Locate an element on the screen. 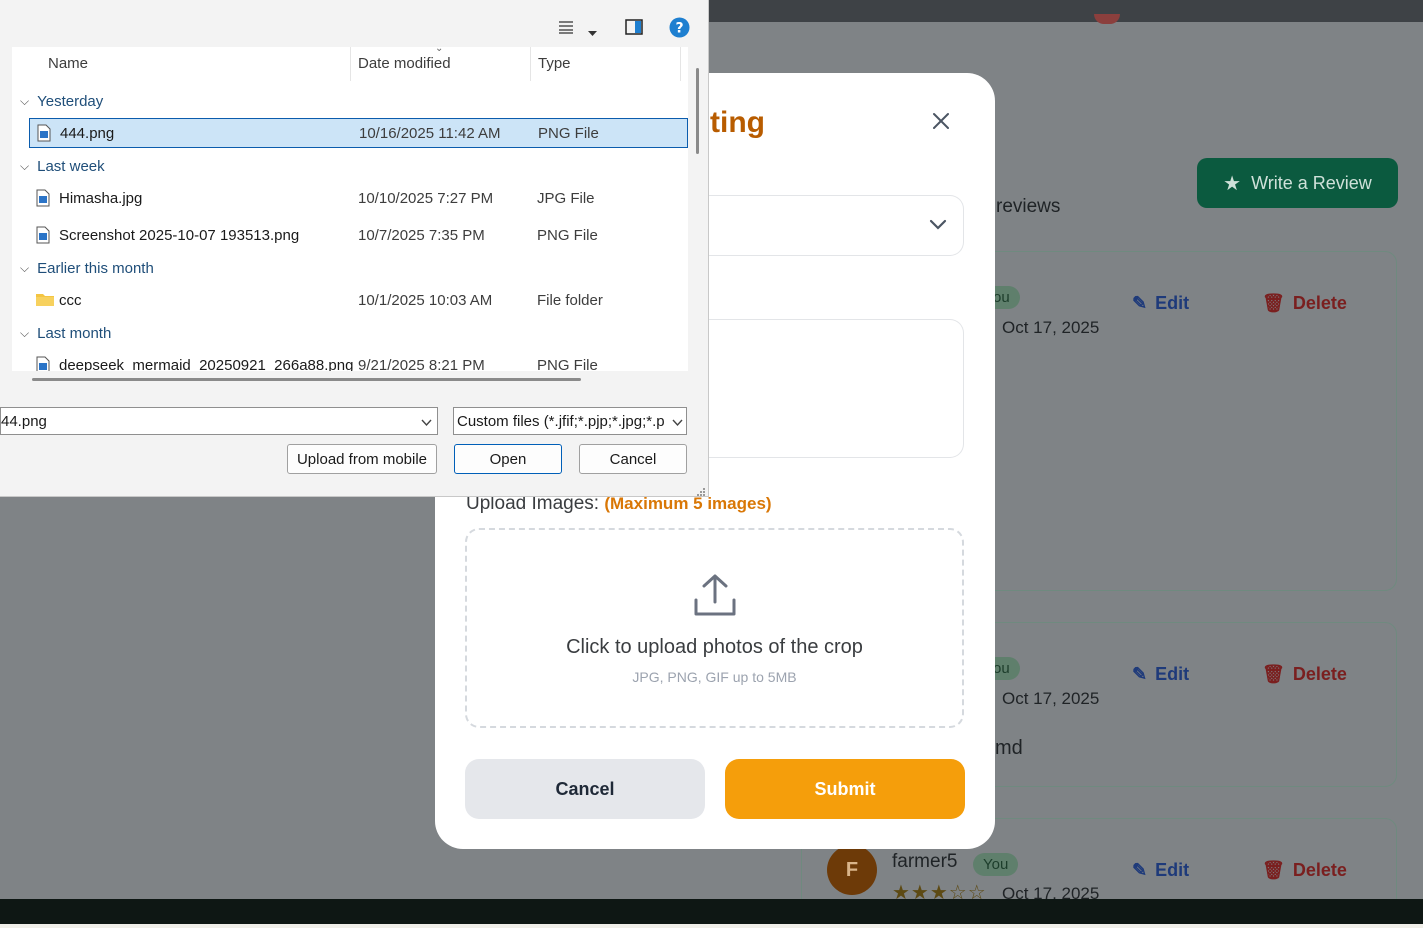 The image size is (1423, 928). file-type-select: Custom files (*.jfif;*.pjp;*.jpg;*.p is located at coordinates (570, 421).